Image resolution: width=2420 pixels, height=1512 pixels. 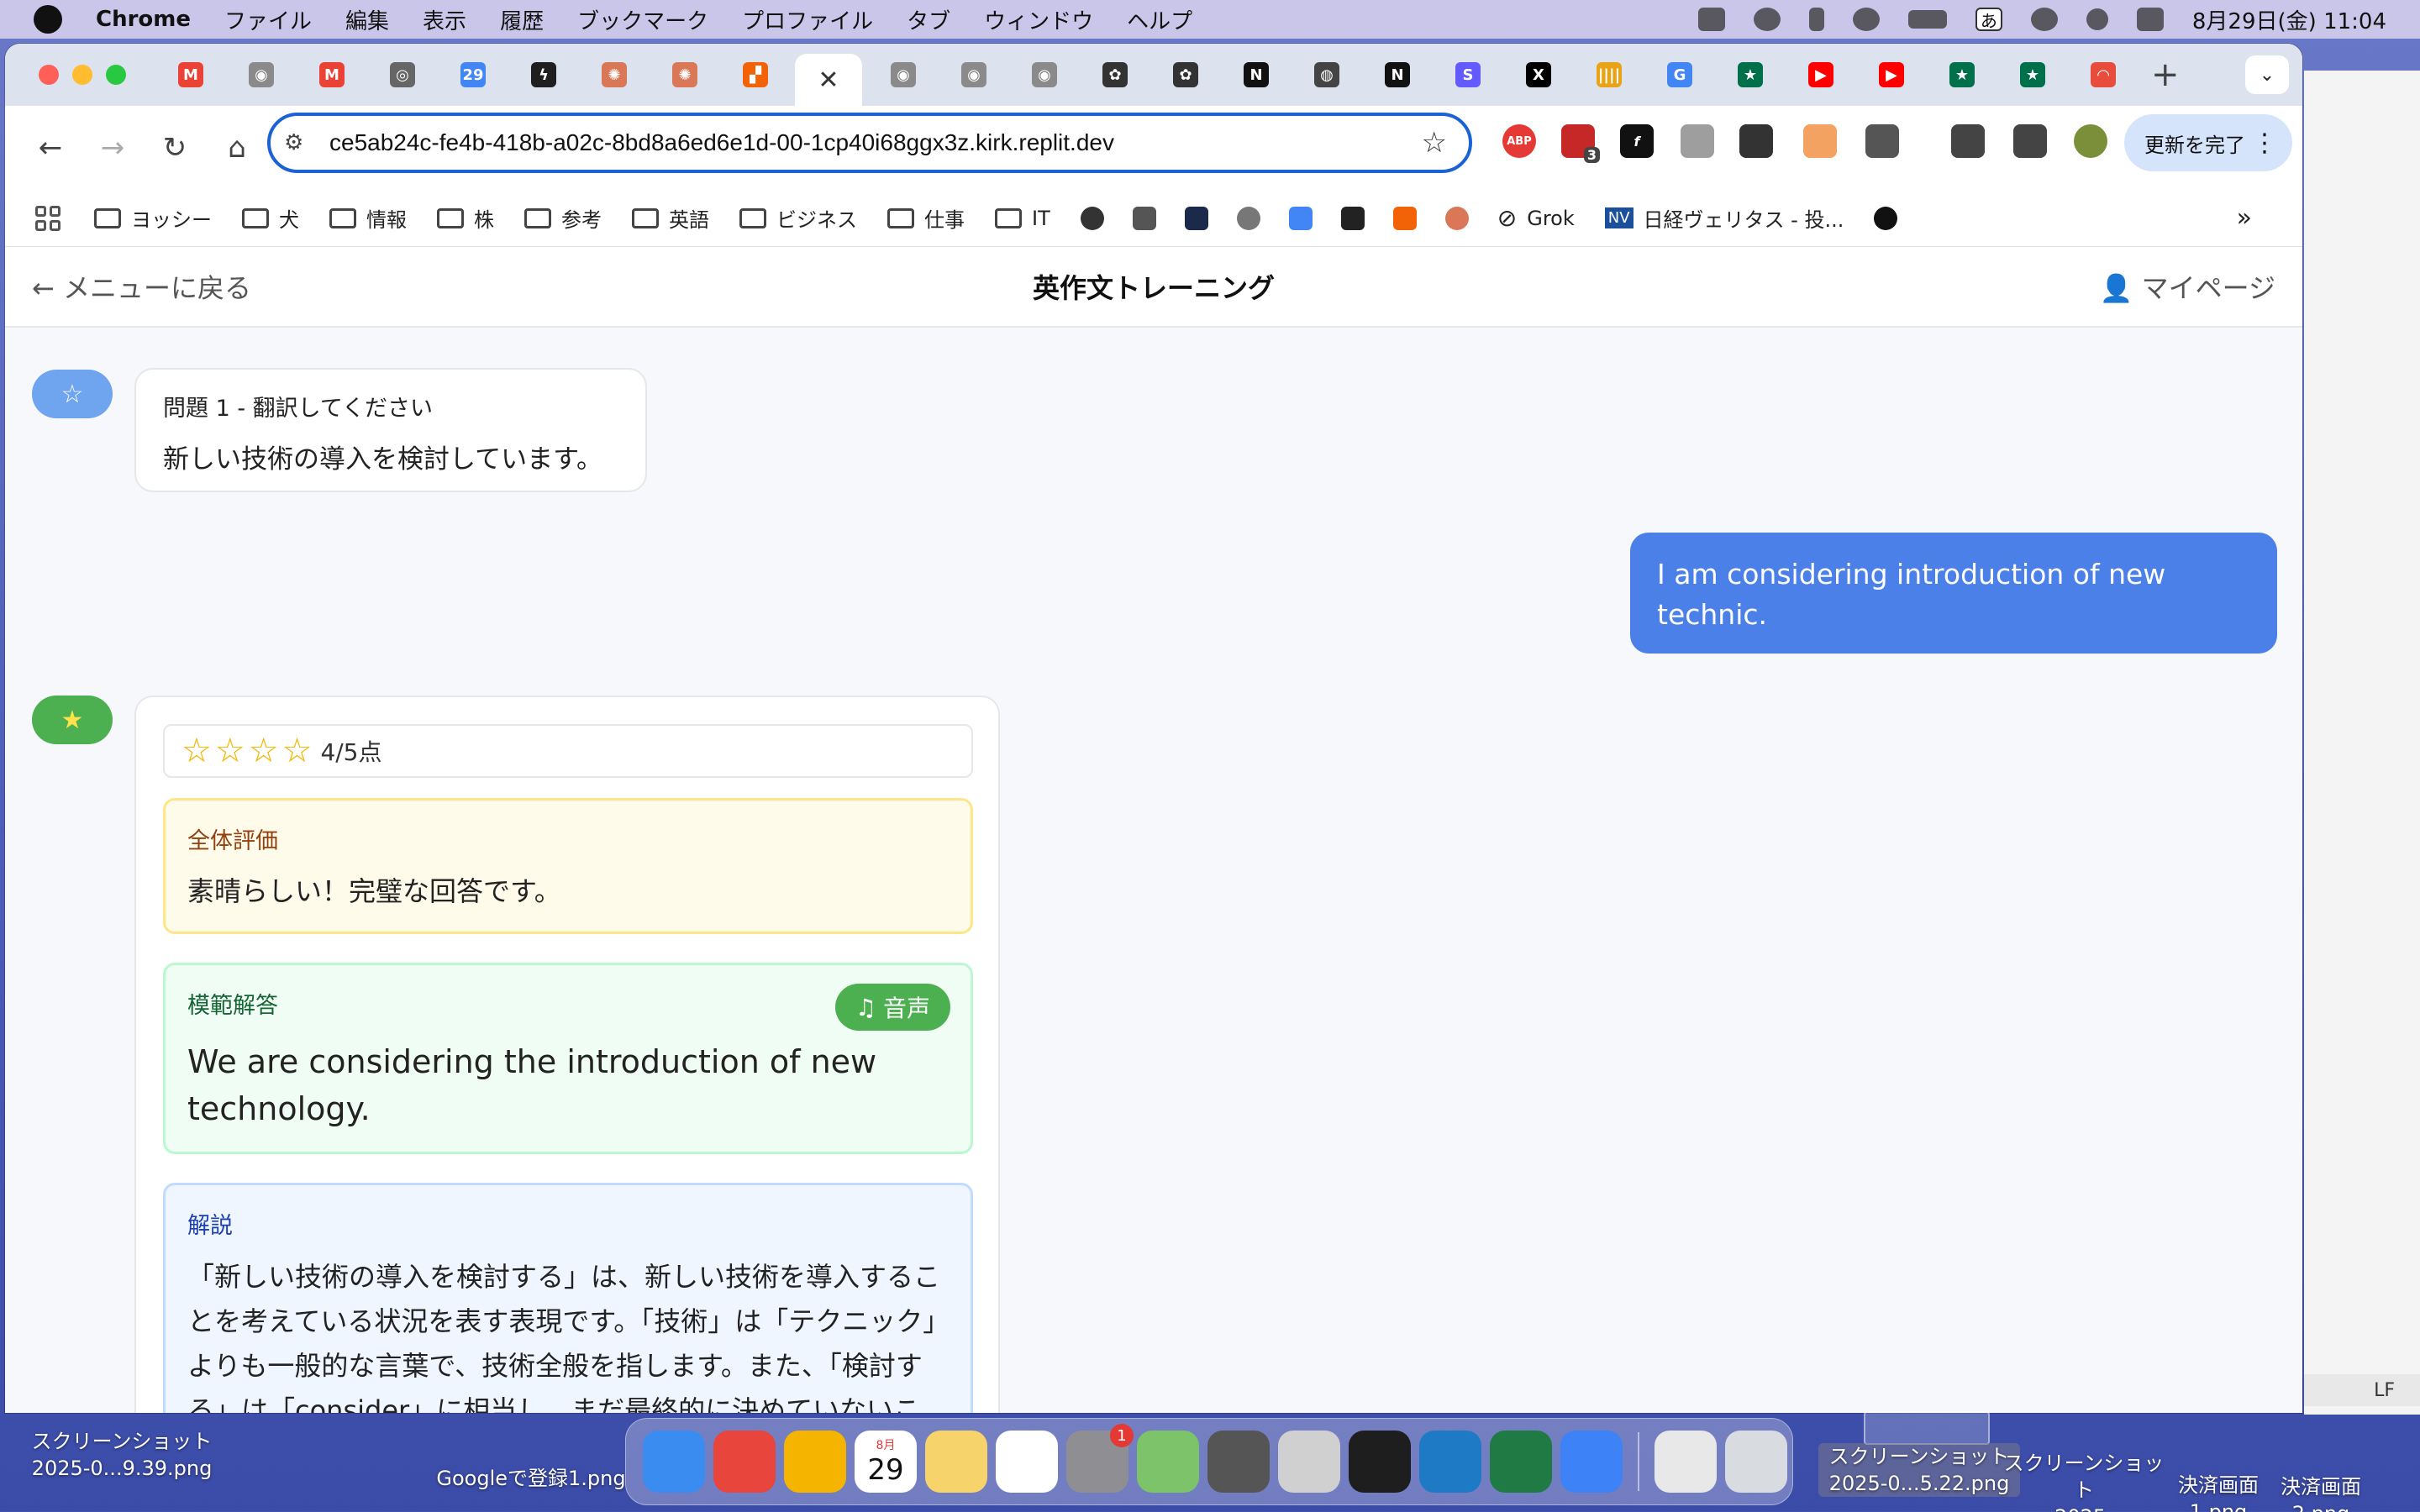 I want to click on stripe-icon: S, so click(x=1468, y=74).